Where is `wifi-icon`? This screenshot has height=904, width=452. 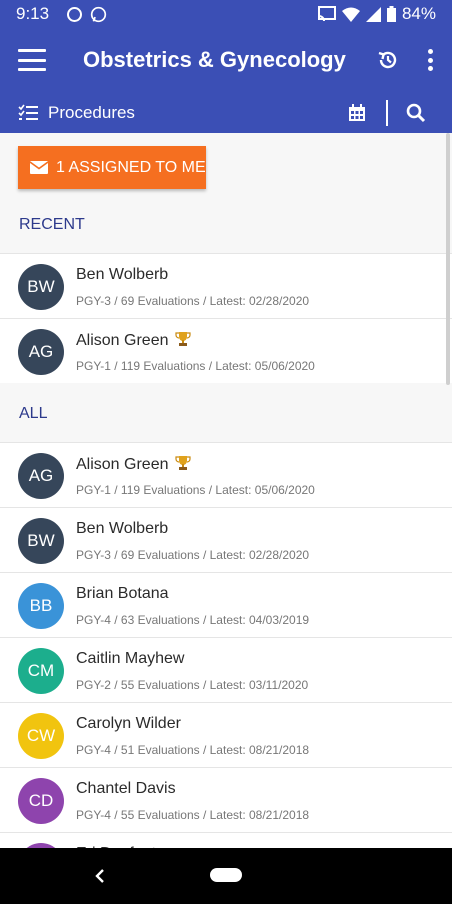
wifi-icon is located at coordinates (350, 14).